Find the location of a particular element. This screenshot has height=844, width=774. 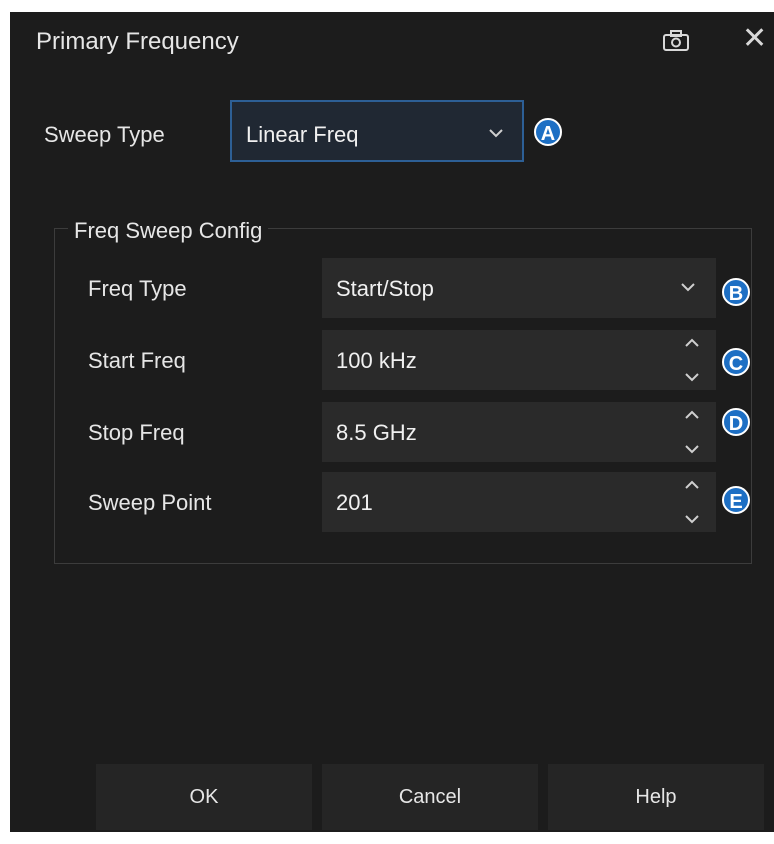

start-freq-value: 100 kHz is located at coordinates (376, 360).